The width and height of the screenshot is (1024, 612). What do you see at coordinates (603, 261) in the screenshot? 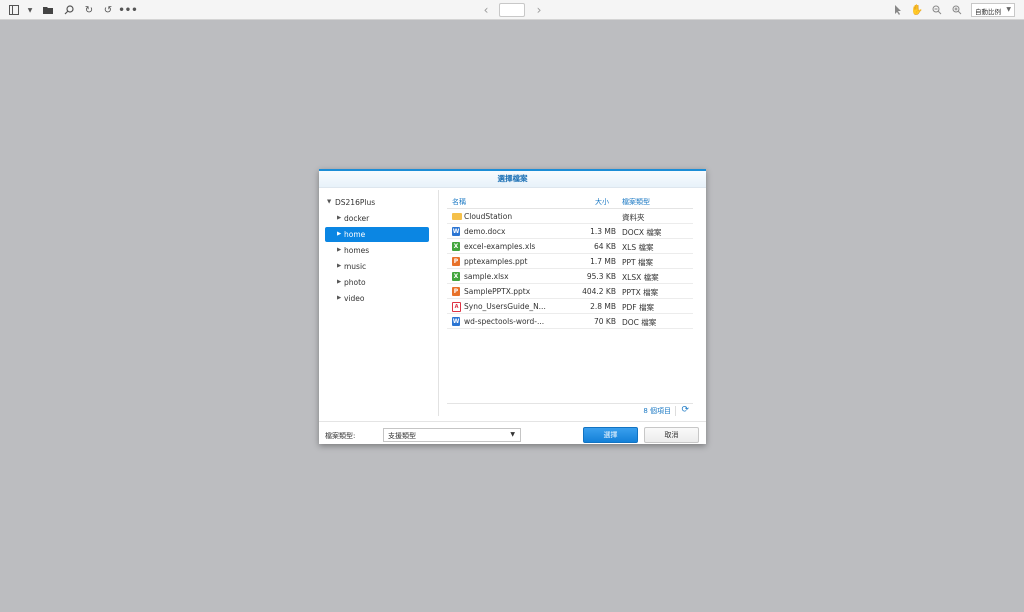
I see `file-size: 1.7 MB` at bounding box center [603, 261].